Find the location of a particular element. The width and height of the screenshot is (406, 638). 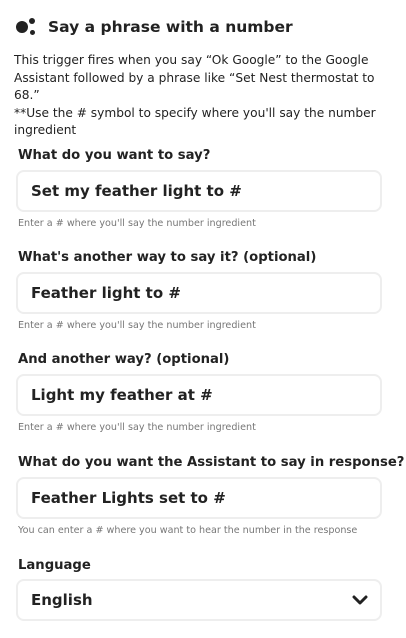

phrase-input: Set my feather light to # is located at coordinates (199, 191).